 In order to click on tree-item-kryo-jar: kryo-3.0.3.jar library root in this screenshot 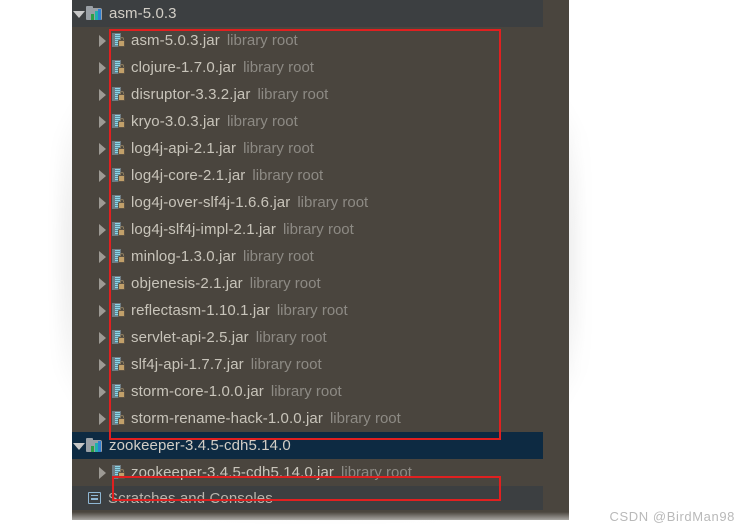, I will do `click(307, 121)`.